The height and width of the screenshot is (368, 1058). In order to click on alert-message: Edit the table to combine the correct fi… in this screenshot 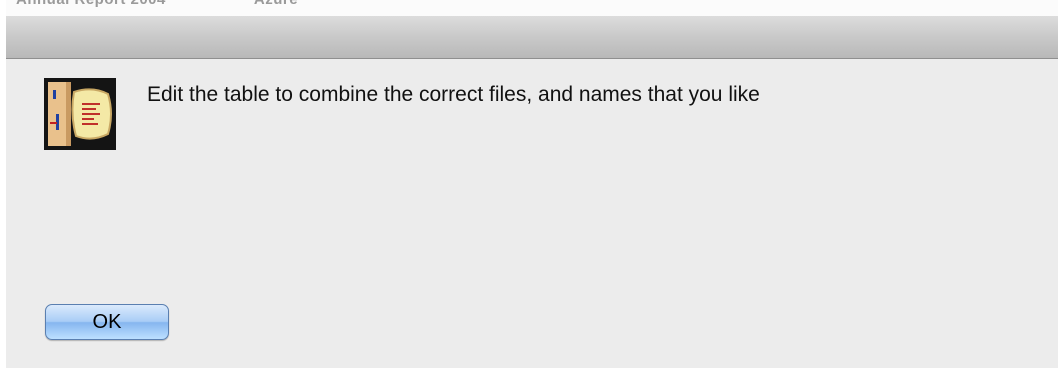, I will do `click(453, 94)`.